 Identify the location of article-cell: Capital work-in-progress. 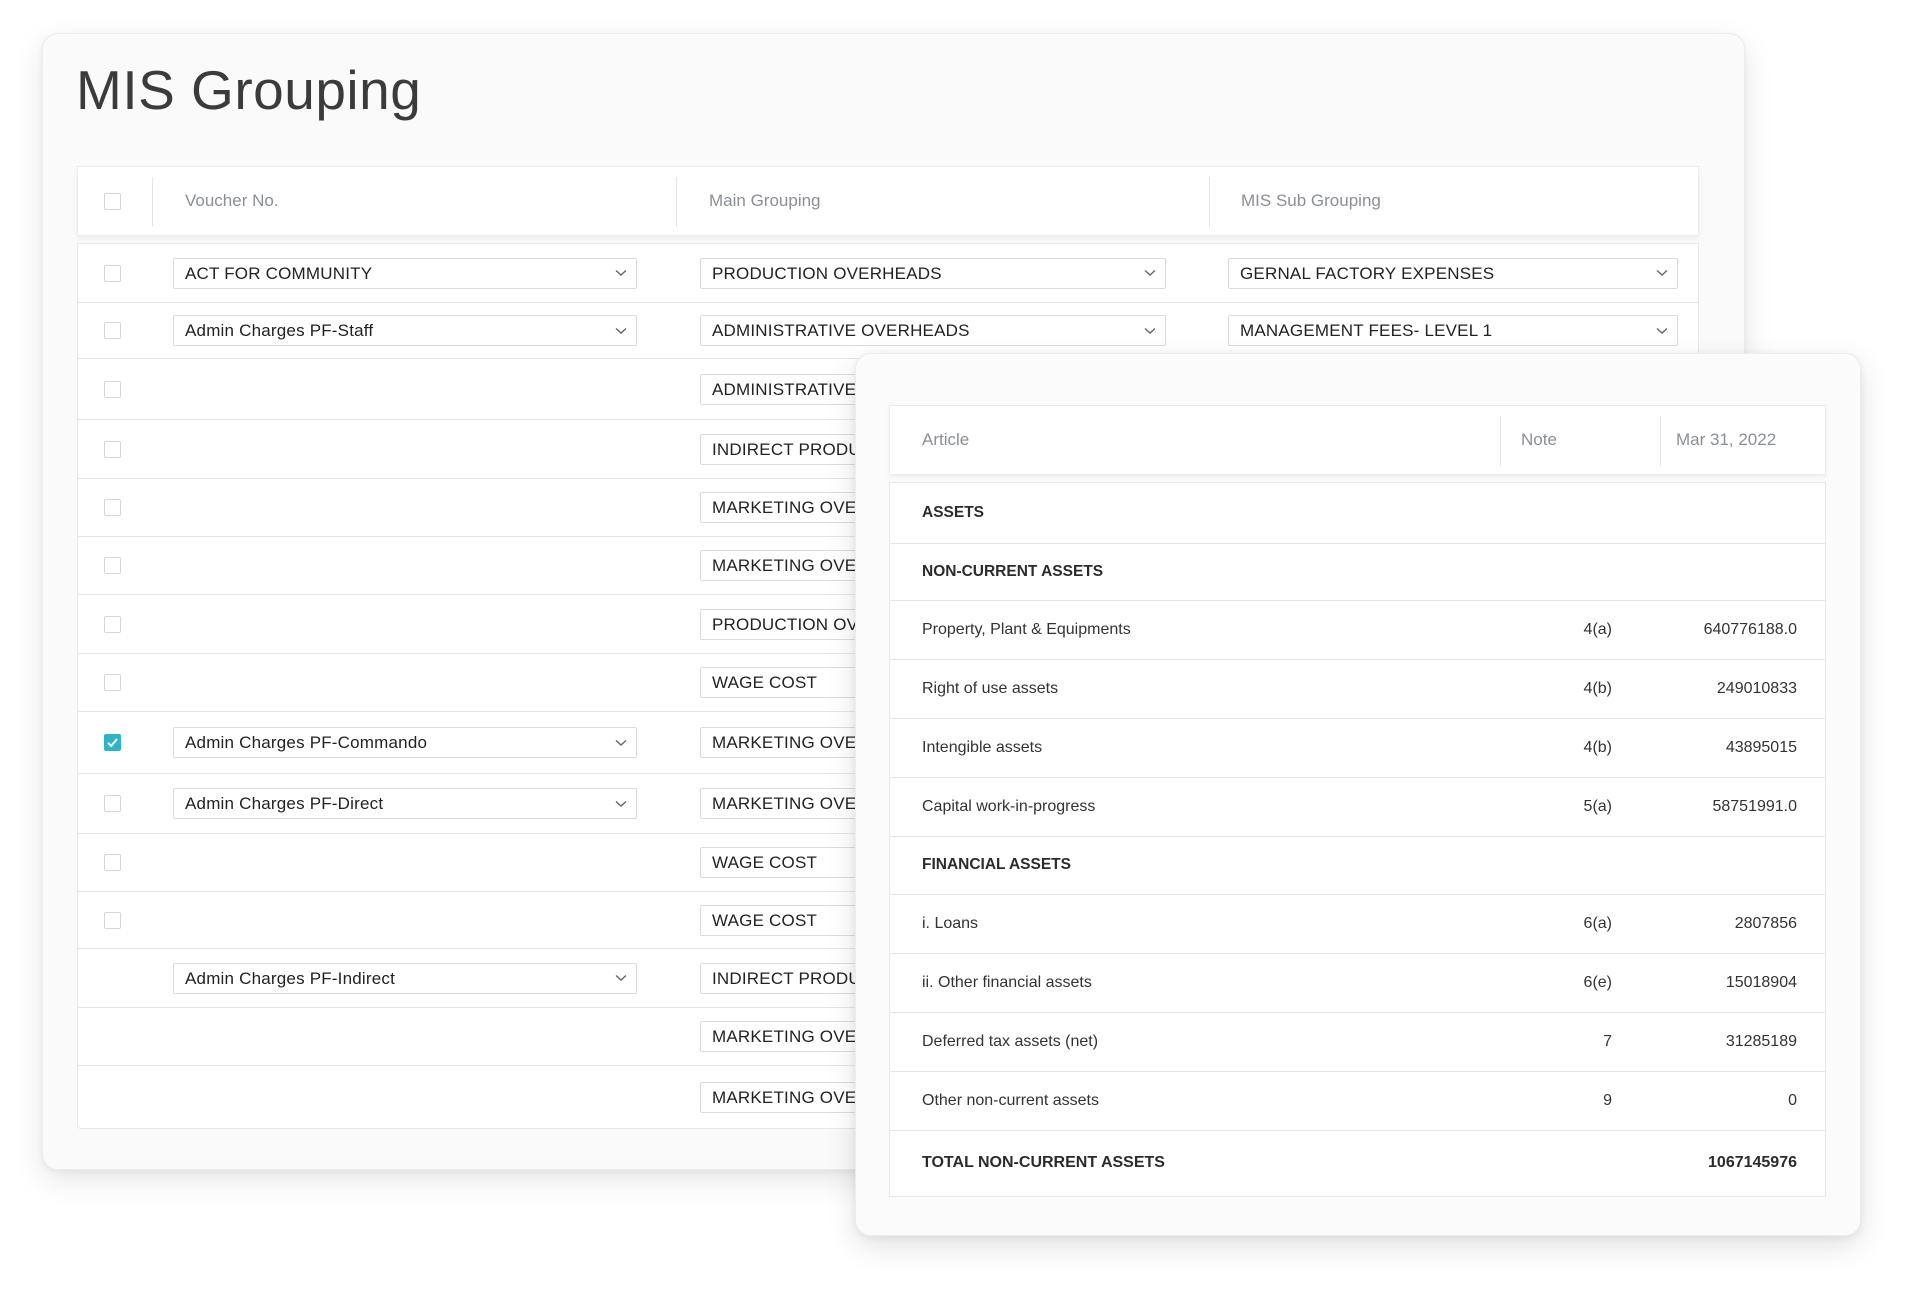
(1009, 806).